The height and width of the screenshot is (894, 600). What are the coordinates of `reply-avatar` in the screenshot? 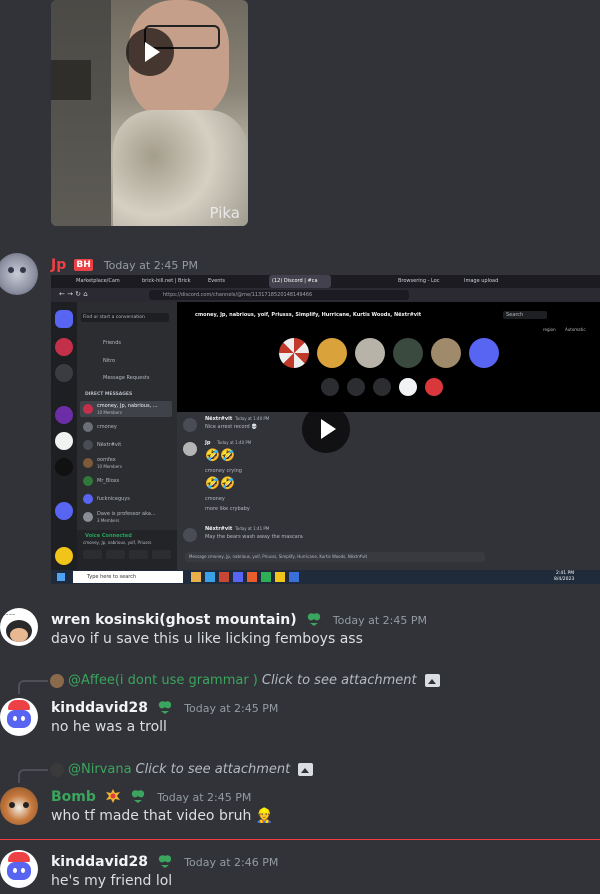 It's located at (57, 769).